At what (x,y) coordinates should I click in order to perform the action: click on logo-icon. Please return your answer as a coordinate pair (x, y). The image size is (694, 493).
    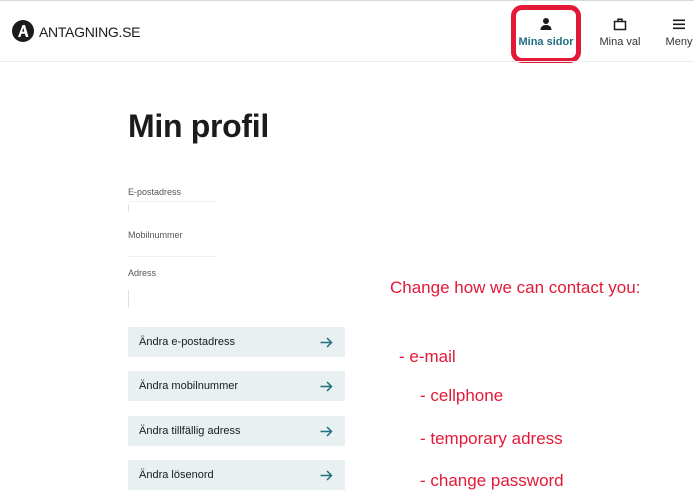
    Looking at the image, I should click on (23, 31).